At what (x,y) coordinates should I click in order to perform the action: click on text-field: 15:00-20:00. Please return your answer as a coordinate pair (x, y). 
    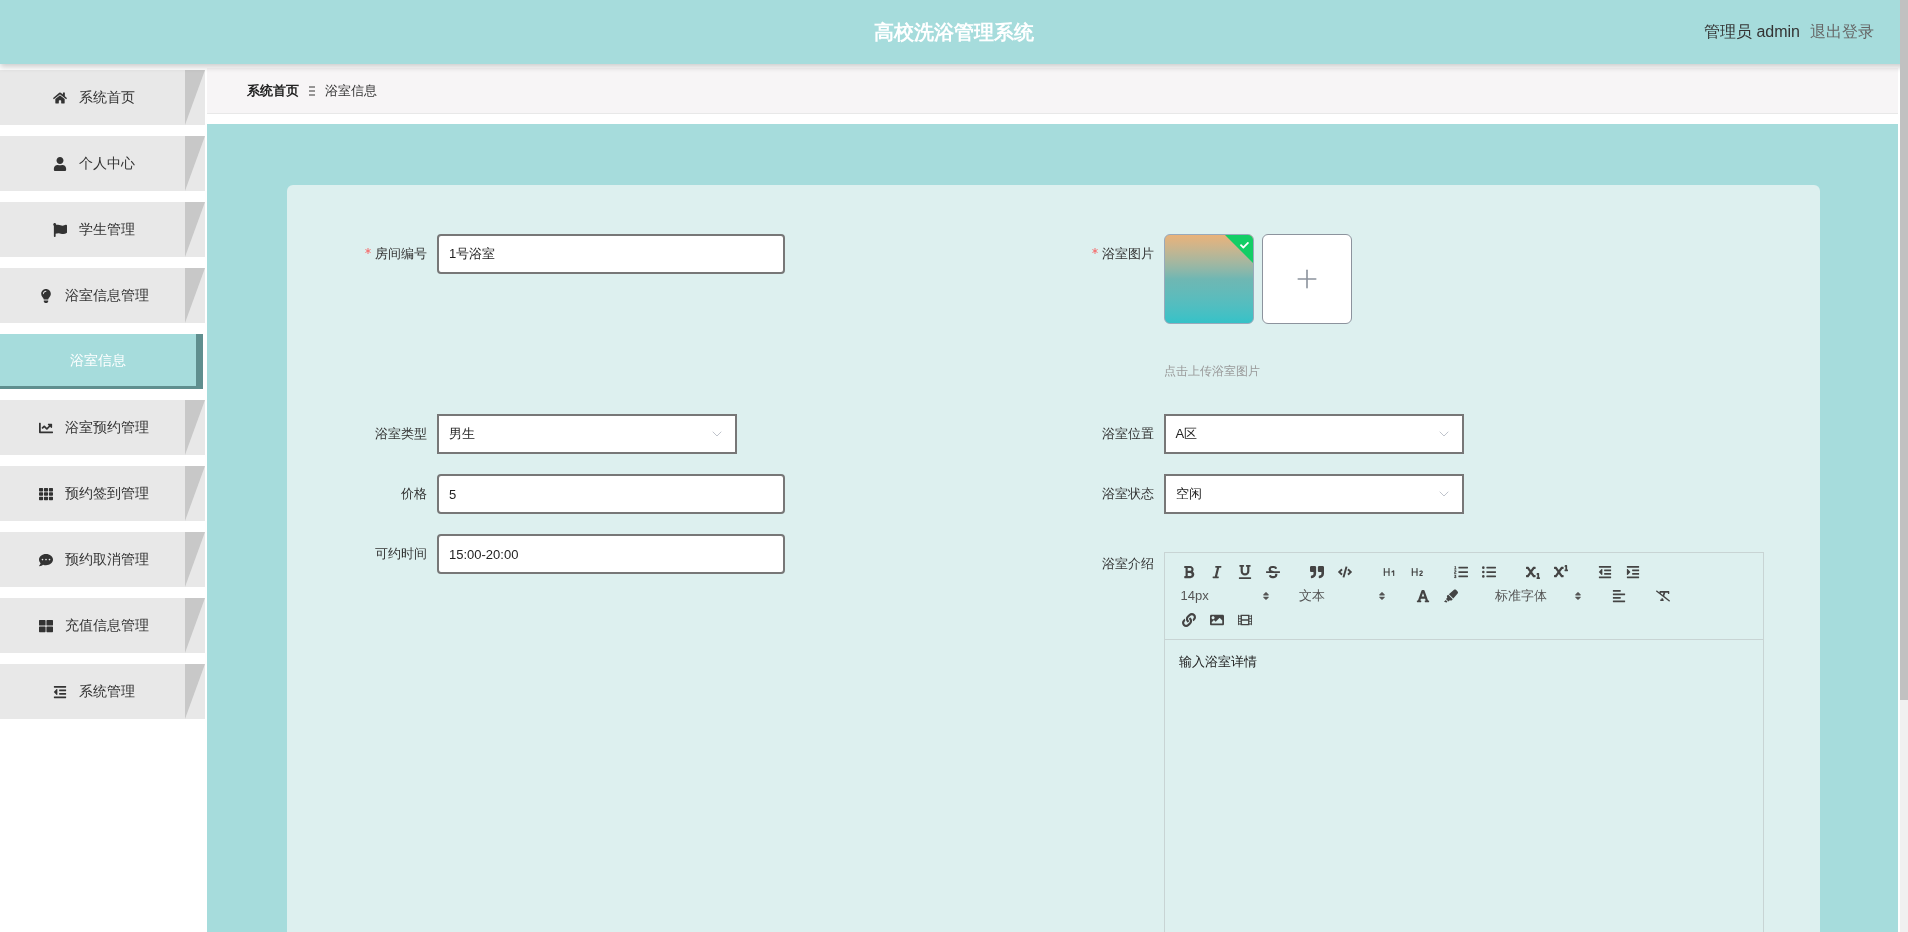
    Looking at the image, I should click on (611, 554).